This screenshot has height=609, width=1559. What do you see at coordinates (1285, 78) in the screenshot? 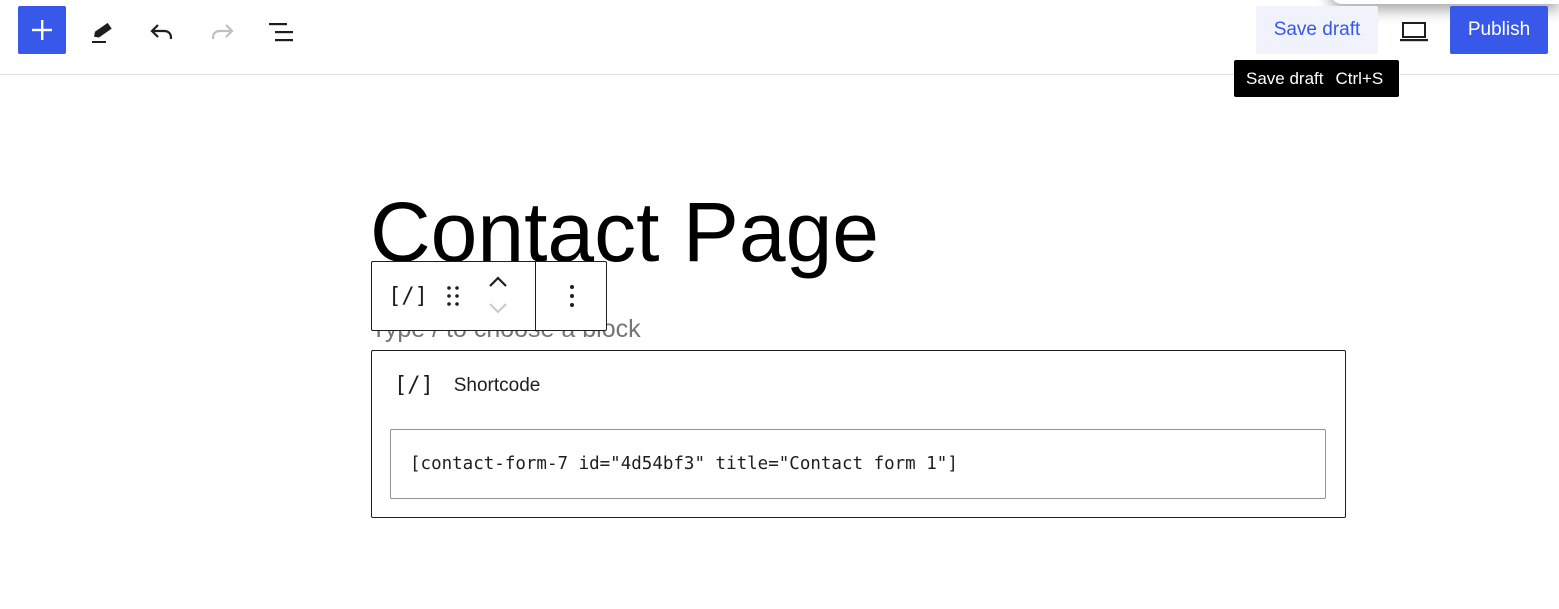
I see `tooltip-label: Save draft` at bounding box center [1285, 78].